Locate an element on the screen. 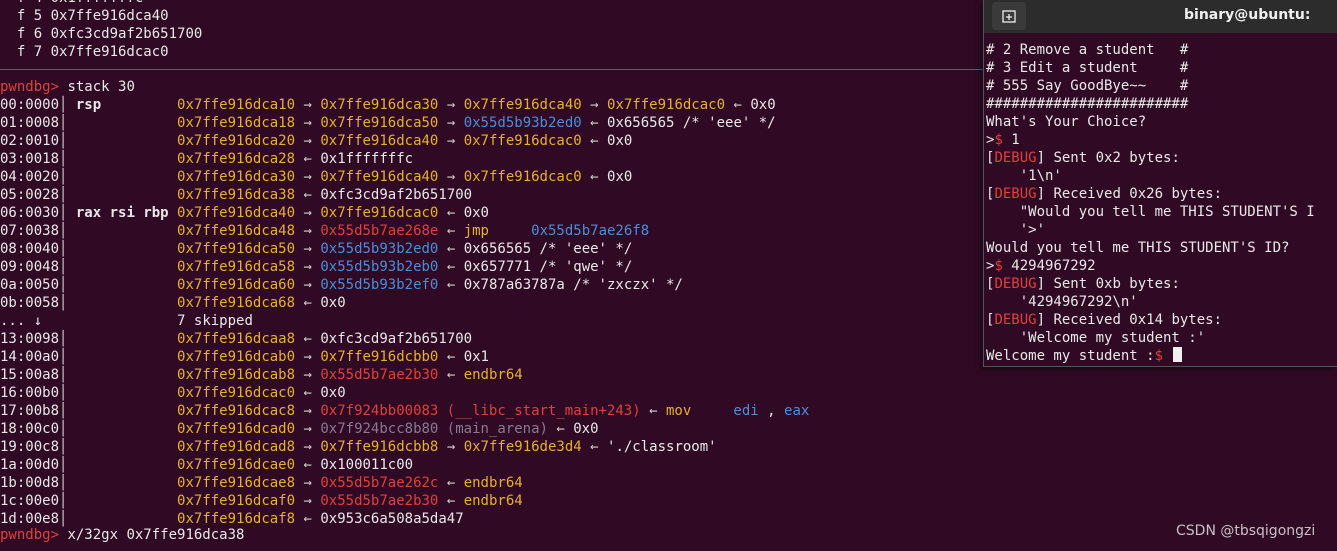 The width and height of the screenshot is (1337, 551). output-text: ] Received 0x26 bytes: is located at coordinates (1129, 194).